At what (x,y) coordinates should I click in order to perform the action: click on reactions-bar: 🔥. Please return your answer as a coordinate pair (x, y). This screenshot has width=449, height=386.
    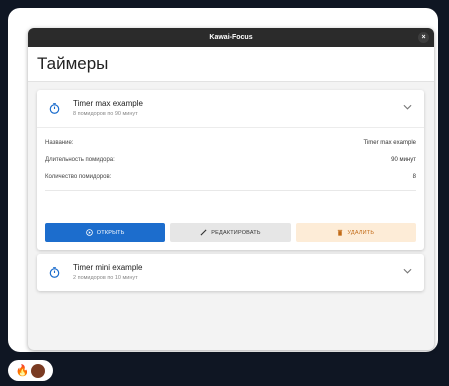
    Looking at the image, I should click on (30, 370).